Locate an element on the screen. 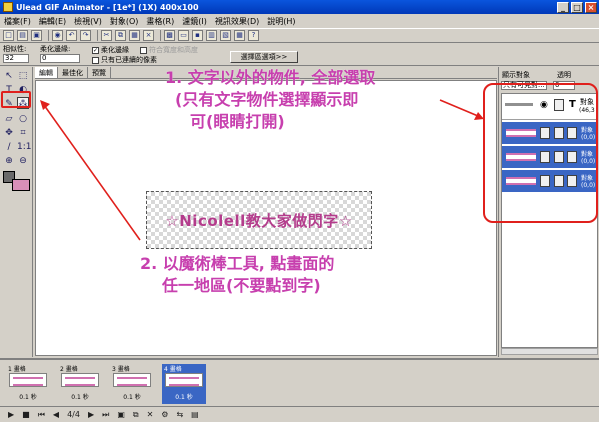 This screenshot has height=422, width=599. banner-text-icon: ▤ is located at coordinates (195, 414).